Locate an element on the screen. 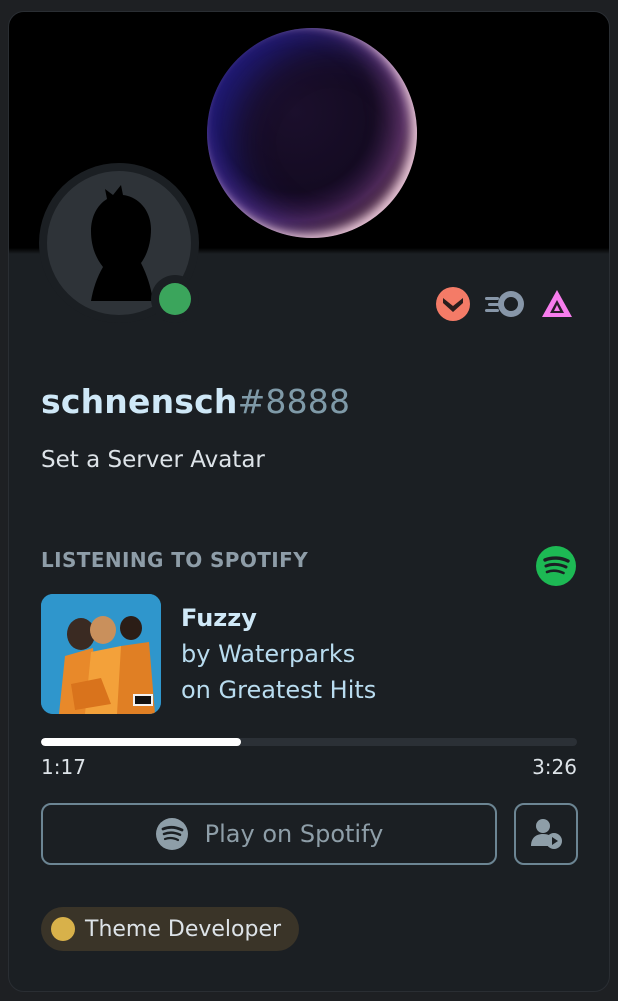 The height and width of the screenshot is (1001, 618). activity-header: LISTENING TO SPOTIFY is located at coordinates (175, 560).